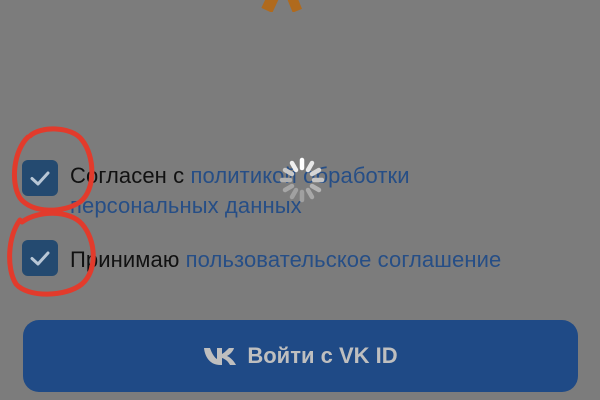  Describe the element at coordinates (220, 356) in the screenshot. I see `vk-icon` at that location.